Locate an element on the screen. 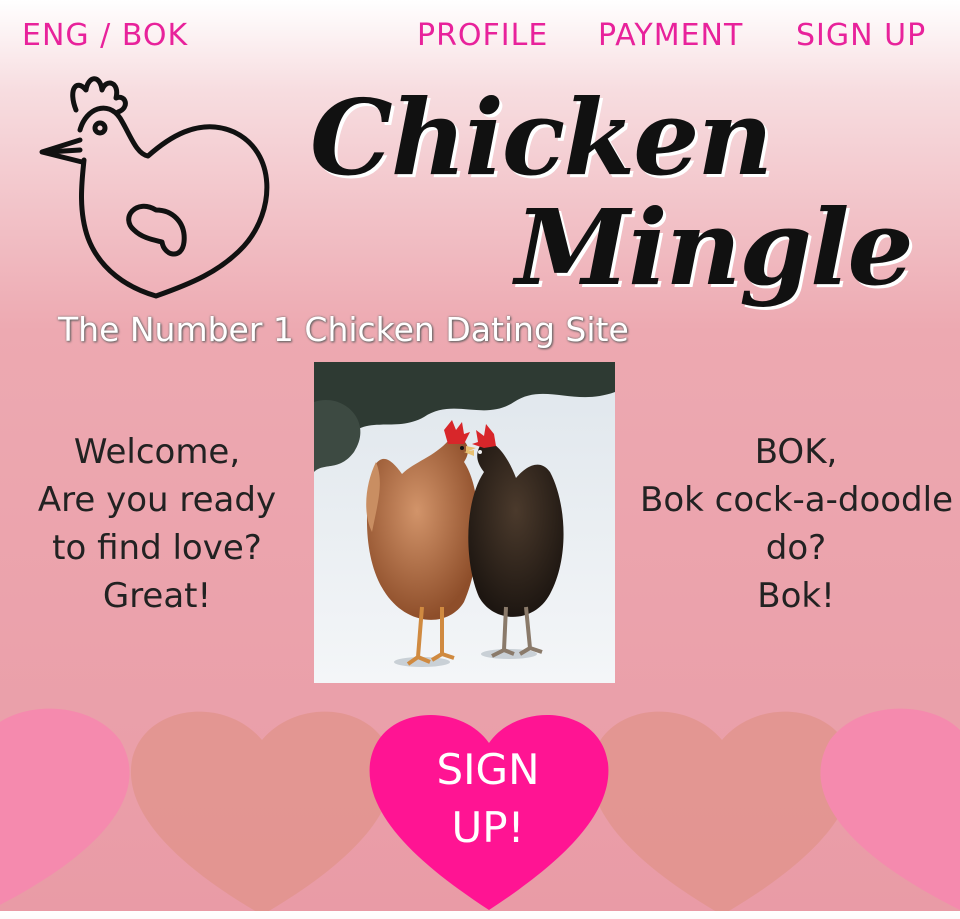  cta-line: UP! is located at coordinates (488, 827).